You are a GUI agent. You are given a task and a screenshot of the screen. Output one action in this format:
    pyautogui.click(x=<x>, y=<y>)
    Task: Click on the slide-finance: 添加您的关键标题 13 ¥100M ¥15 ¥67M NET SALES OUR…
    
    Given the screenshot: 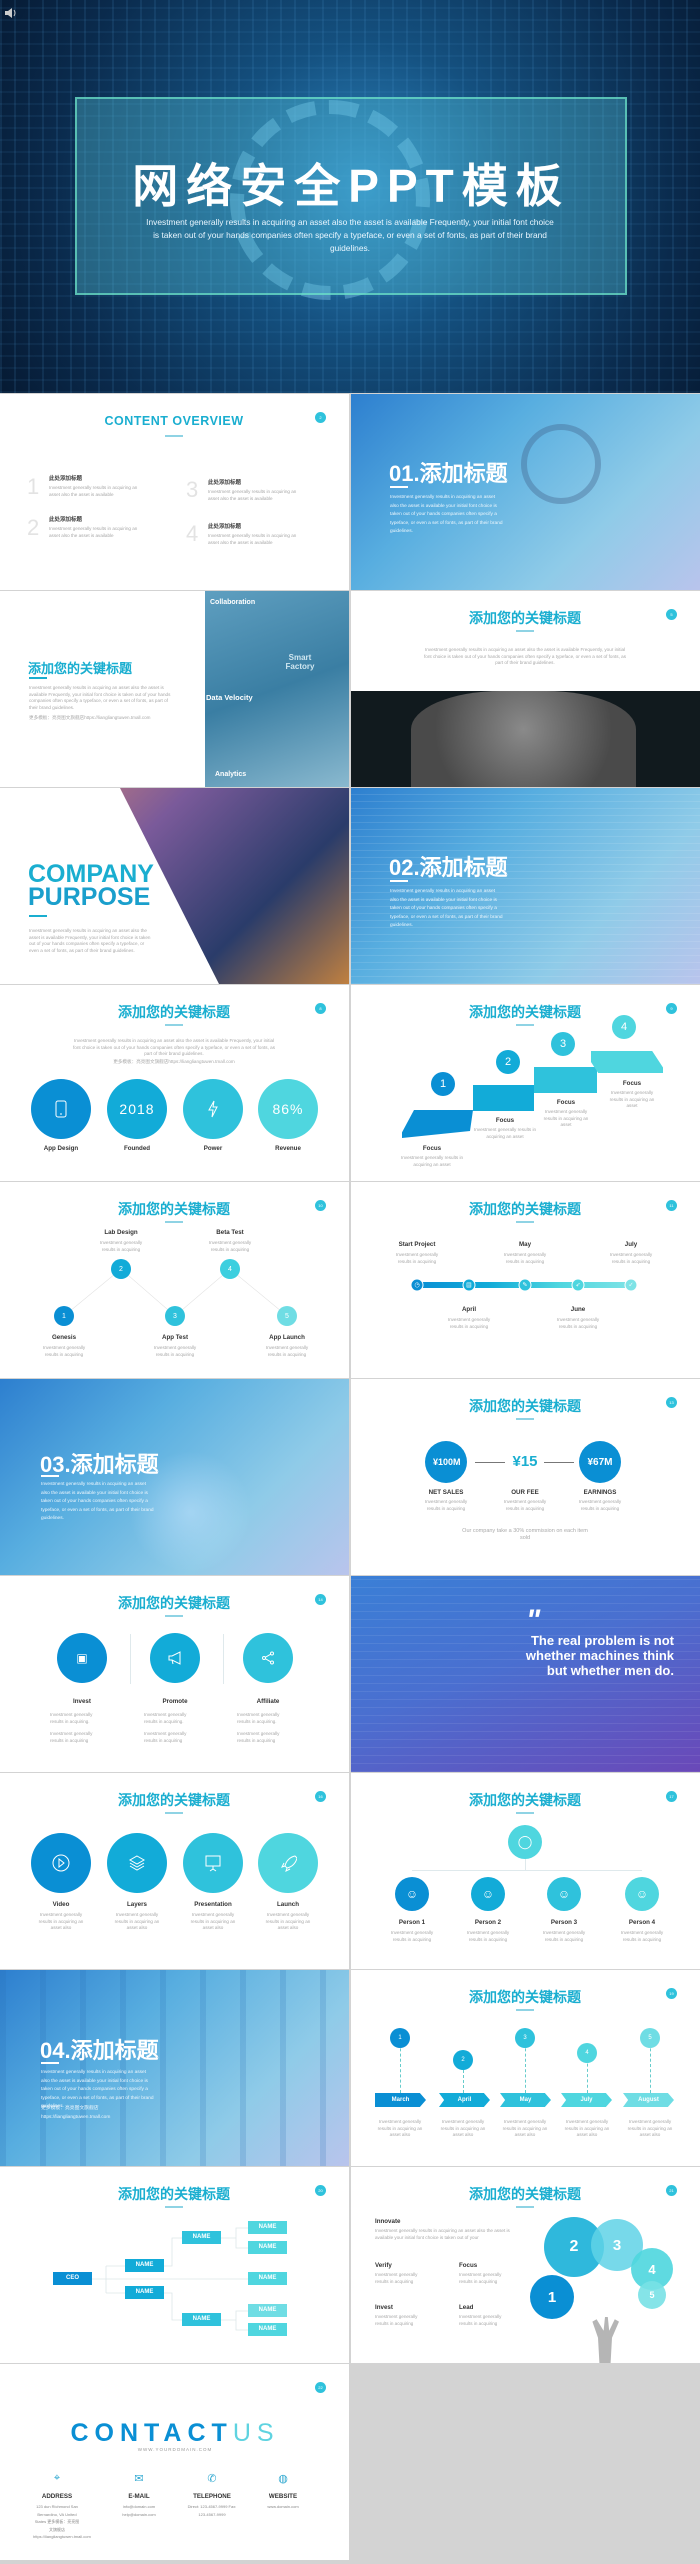 What is the action you would take?
    pyautogui.click(x=525, y=1477)
    